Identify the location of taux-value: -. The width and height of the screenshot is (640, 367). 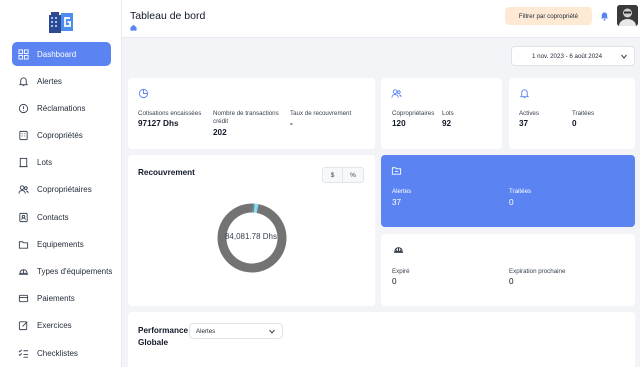
(291, 123).